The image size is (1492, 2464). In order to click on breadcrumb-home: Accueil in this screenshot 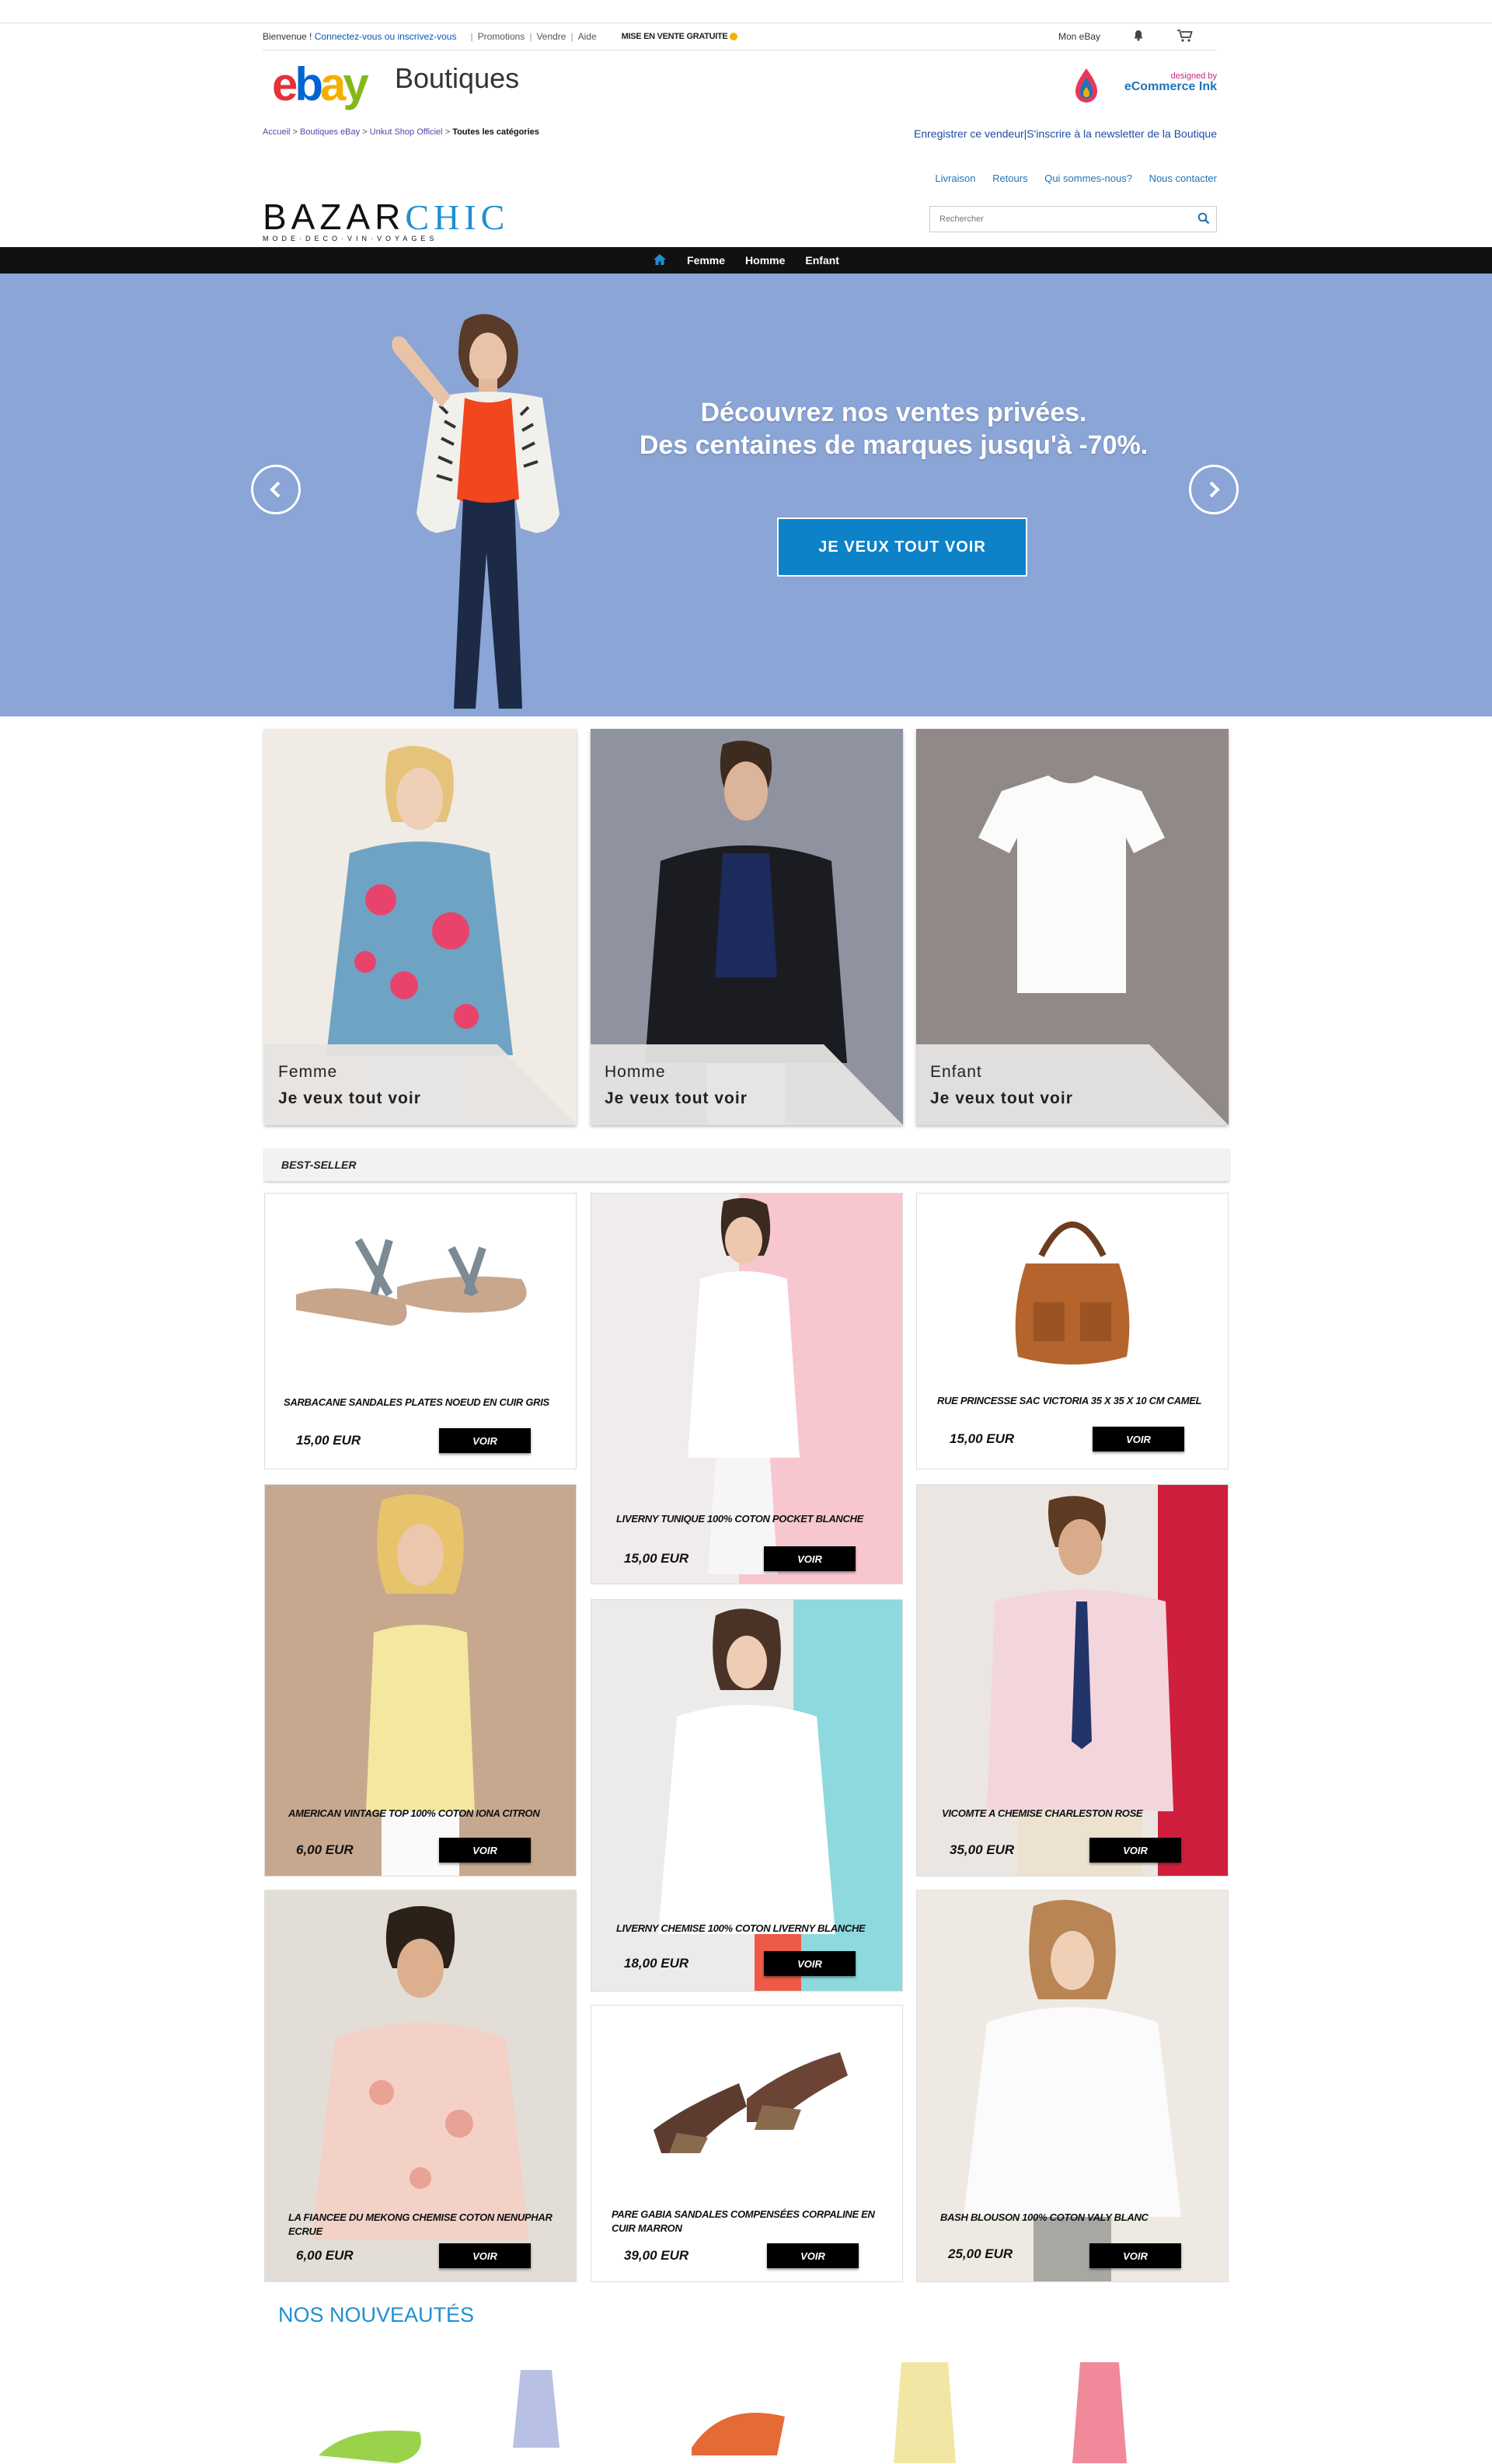, I will do `click(276, 132)`.